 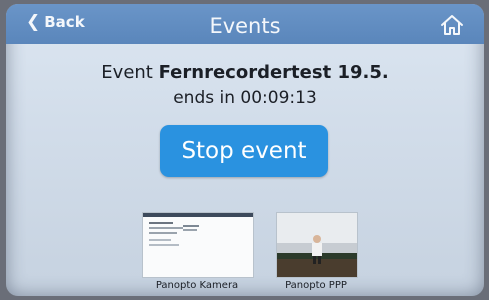 I want to click on camera-preview-image, so click(x=317, y=245).